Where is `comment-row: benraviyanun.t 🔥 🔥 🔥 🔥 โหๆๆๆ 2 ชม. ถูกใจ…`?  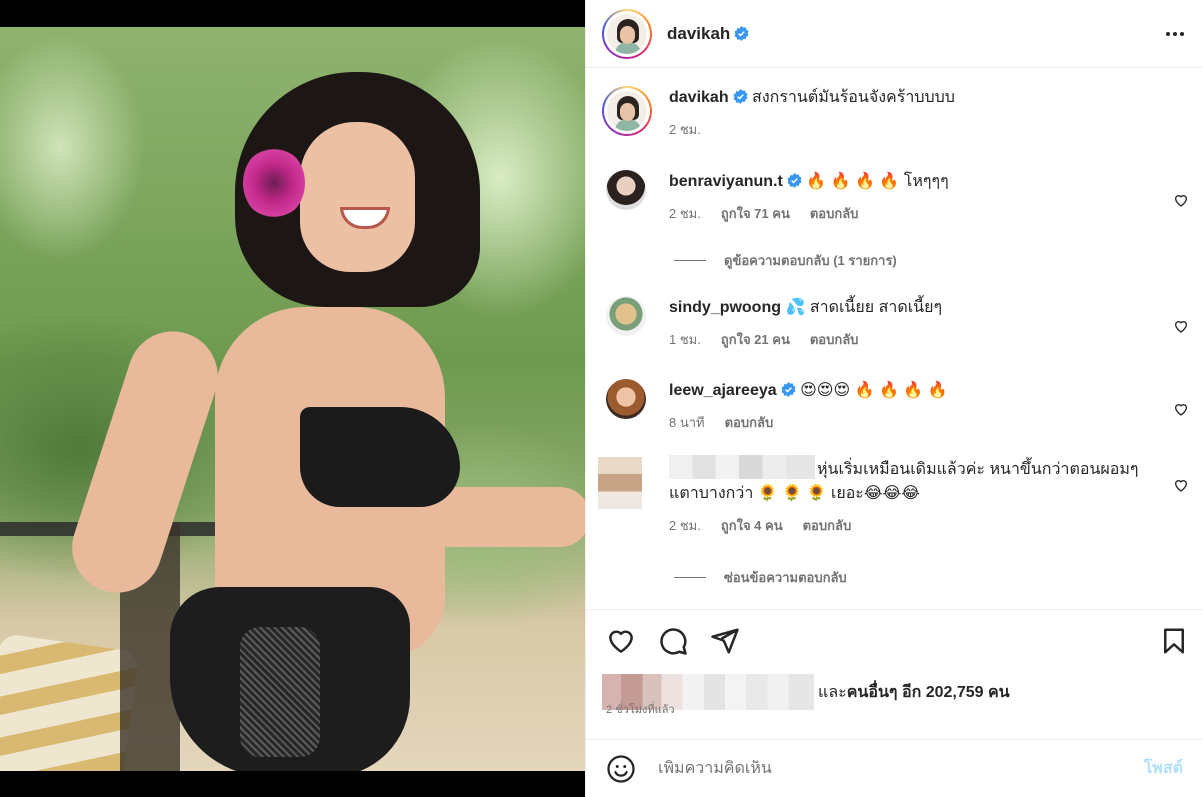 comment-row: benraviyanun.t 🔥 🔥 🔥 🔥 โหๆๆๆ 2 ชม. ถูกใจ… is located at coordinates (895, 198).